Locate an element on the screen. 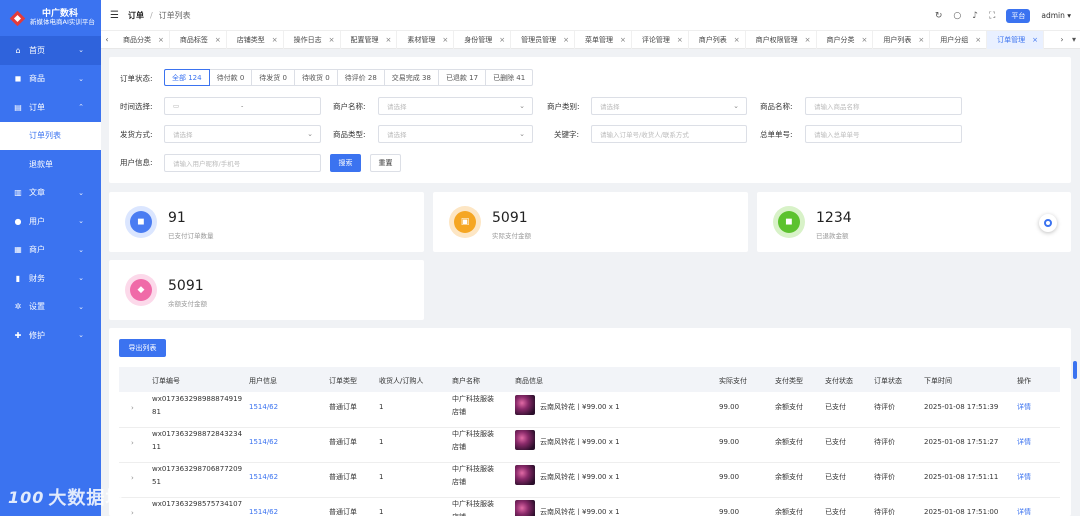 Image resolution: width=1080 pixels, height=516 pixels. status-pill-7: 已删除 41 is located at coordinates (510, 77).